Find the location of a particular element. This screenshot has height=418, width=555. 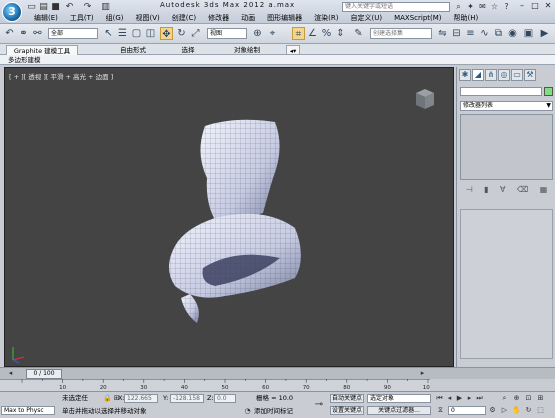

render-setup-icon: ▣ is located at coordinates (528, 33).